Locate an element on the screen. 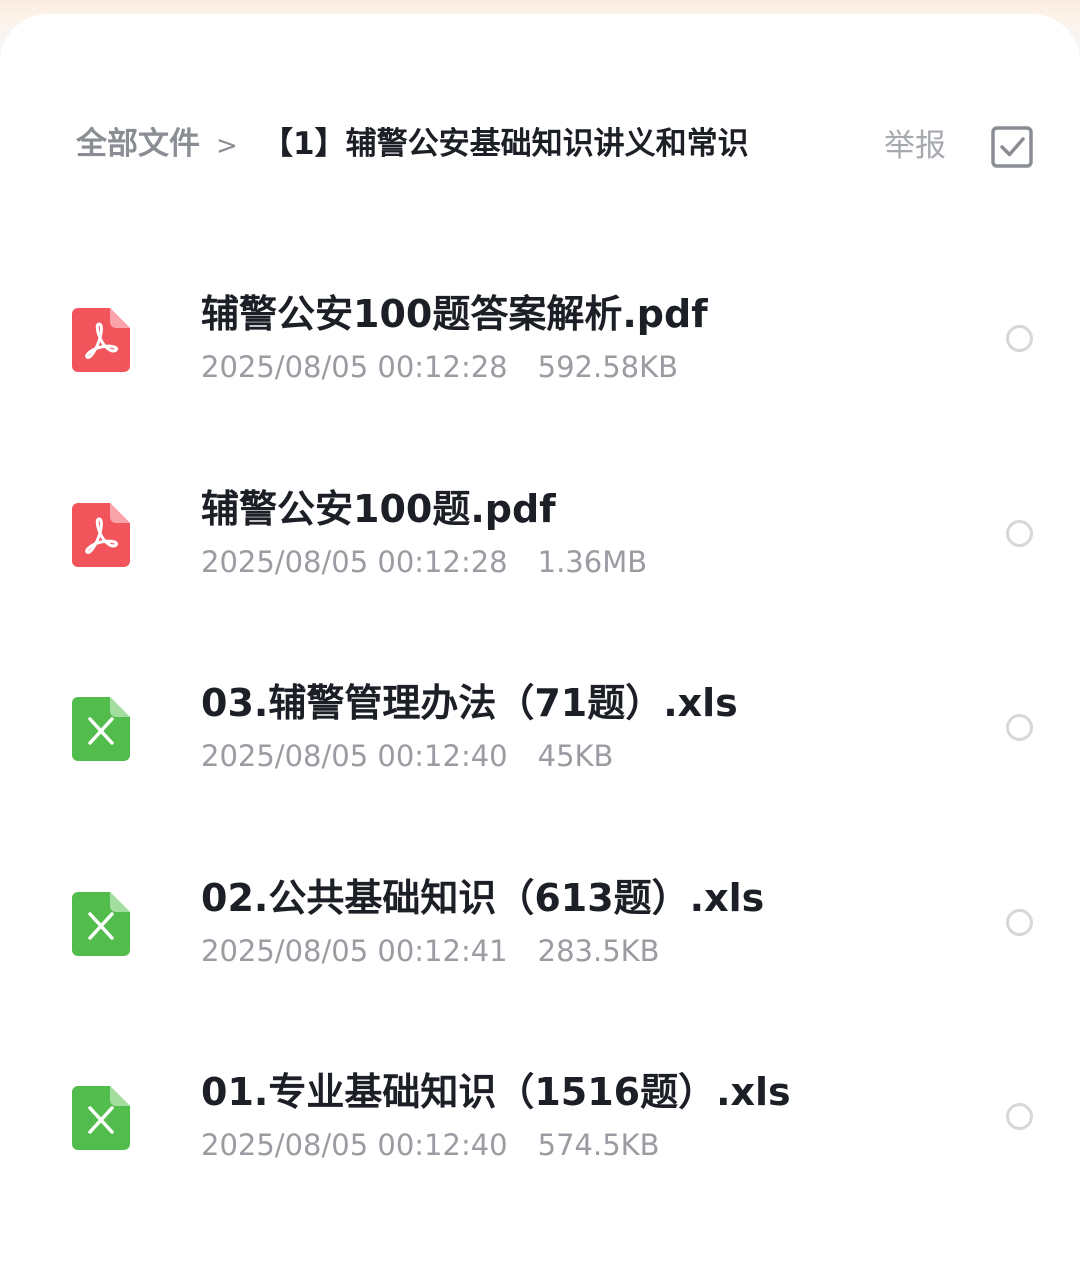 This screenshot has width=1080, height=1265. file-size: 592.58KB is located at coordinates (608, 367).